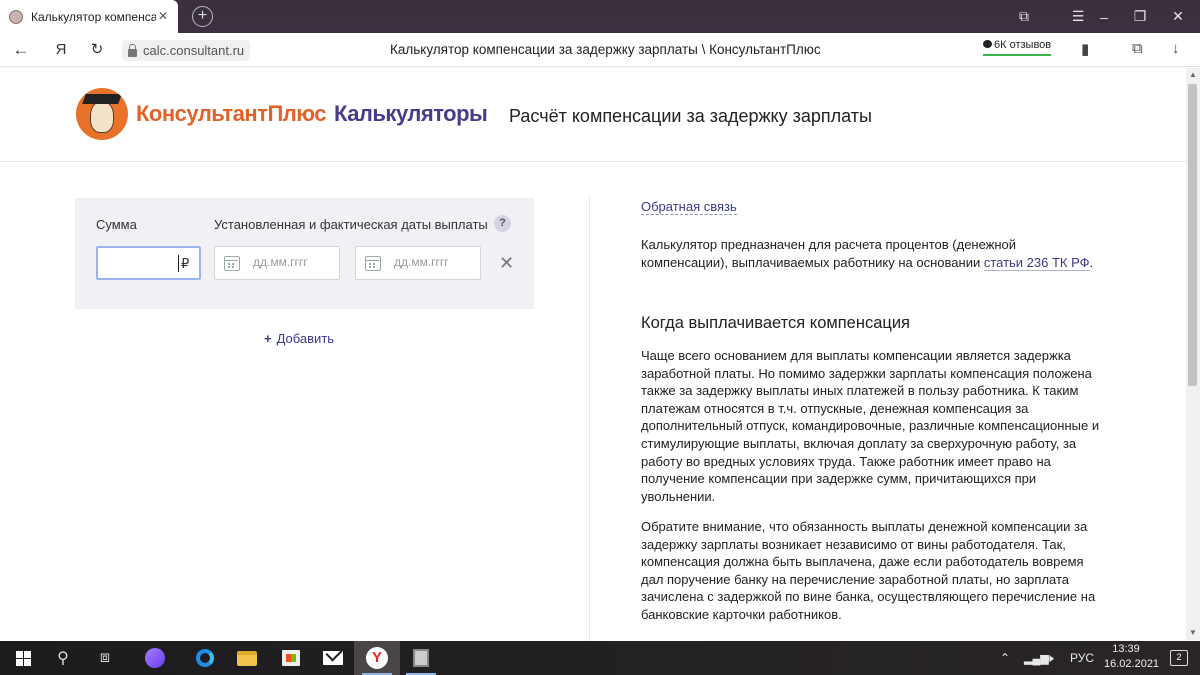 The width and height of the screenshot is (1200, 675). Describe the element at coordinates (205, 658) in the screenshot. I see `edge-browser-icon` at that location.